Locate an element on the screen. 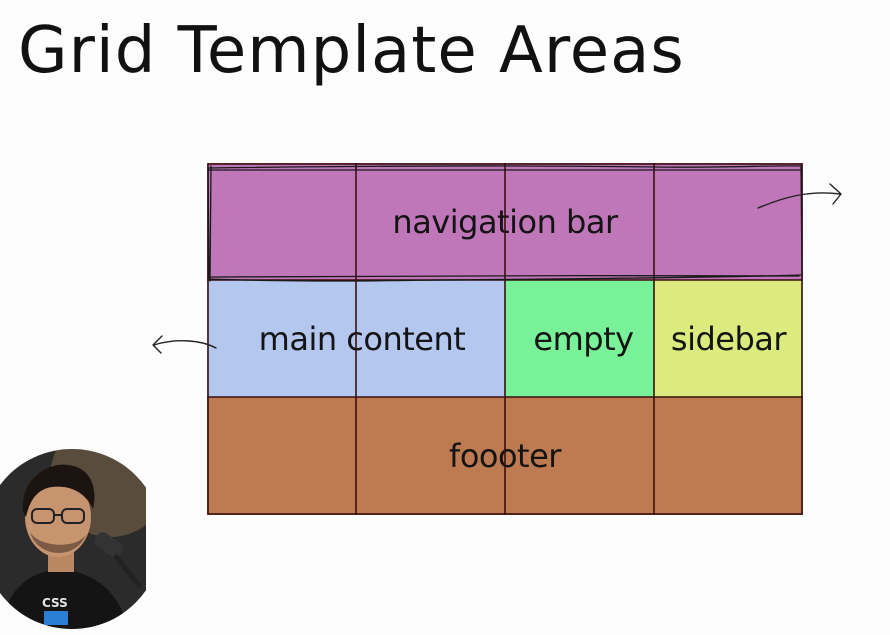 Image resolution: width=890 pixels, height=635 pixels. presenter-avatar: CSS is located at coordinates (73, 539).